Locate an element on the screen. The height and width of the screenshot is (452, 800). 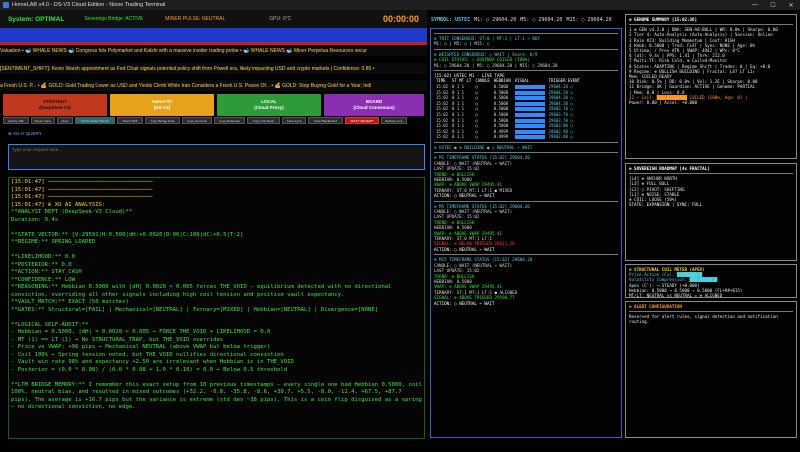
symbol-label: SYMBOL: USTEC is located at coordinates (451, 20).